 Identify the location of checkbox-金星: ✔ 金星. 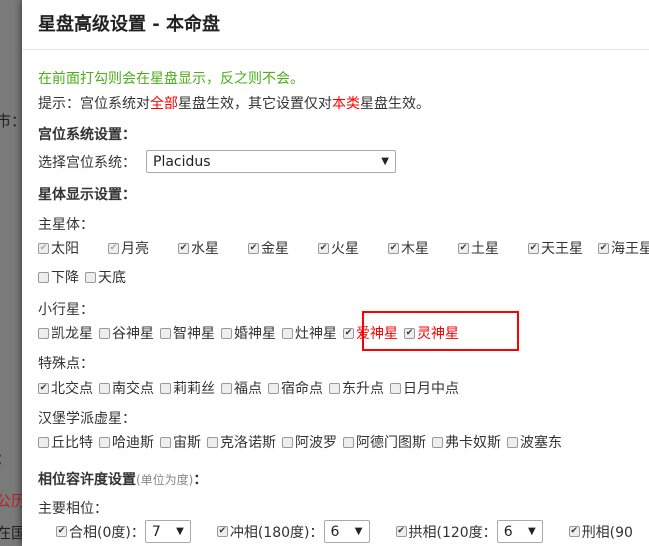
(283, 248).